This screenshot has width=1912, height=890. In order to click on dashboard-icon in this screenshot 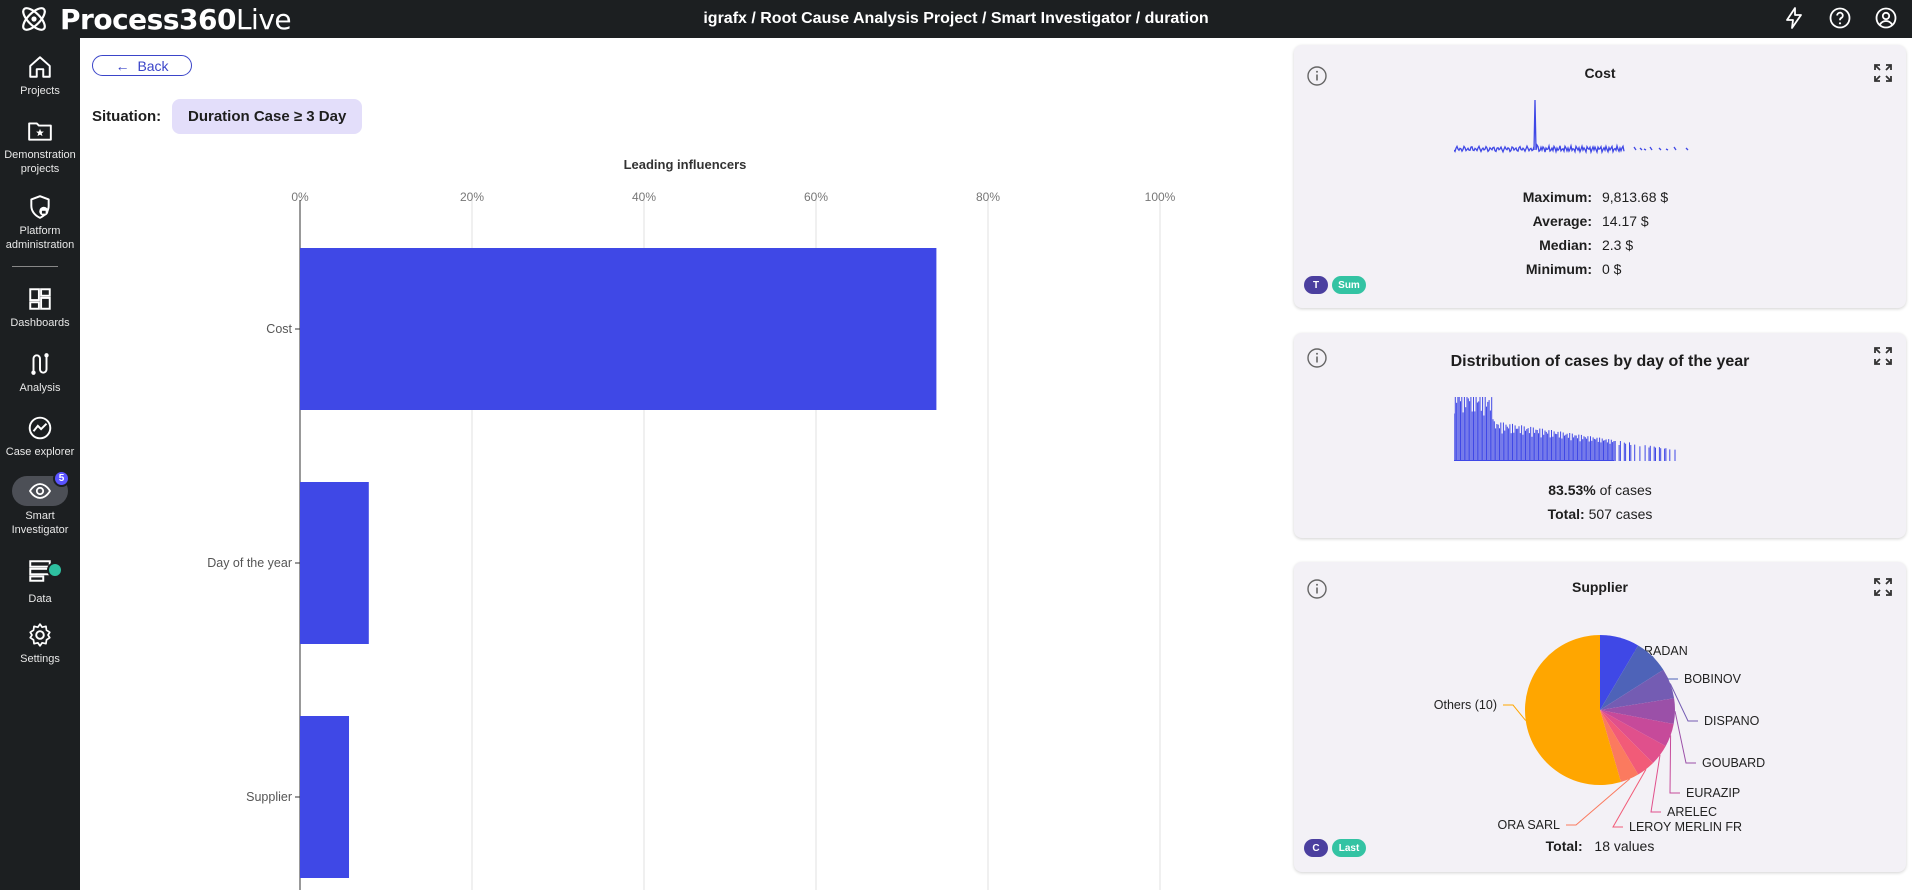, I will do `click(40, 299)`.